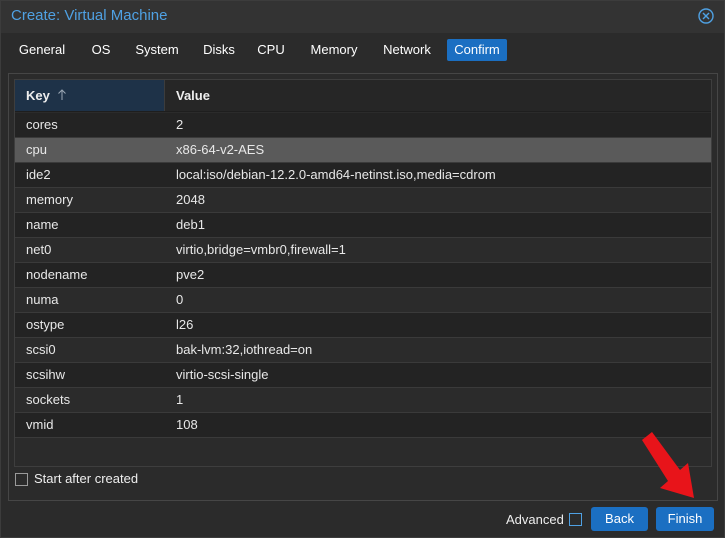 This screenshot has height=538, width=725. Describe the element at coordinates (180, 124) in the screenshot. I see `row-value: 2` at that location.